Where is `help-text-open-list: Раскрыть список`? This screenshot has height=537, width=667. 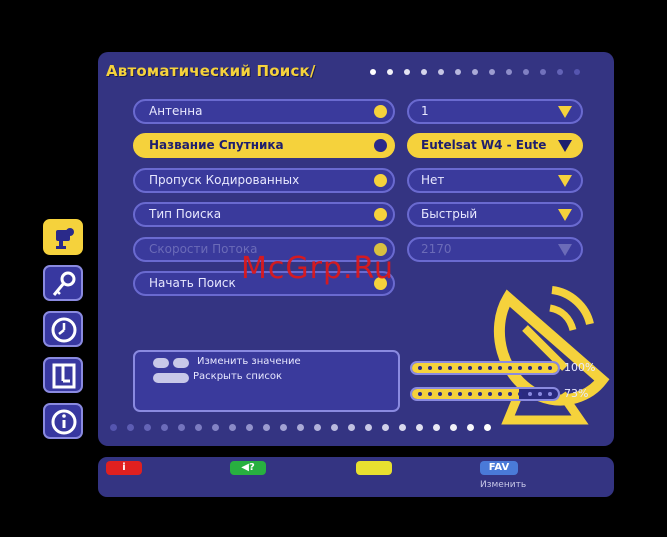 help-text-open-list: Раскрыть список is located at coordinates (238, 376).